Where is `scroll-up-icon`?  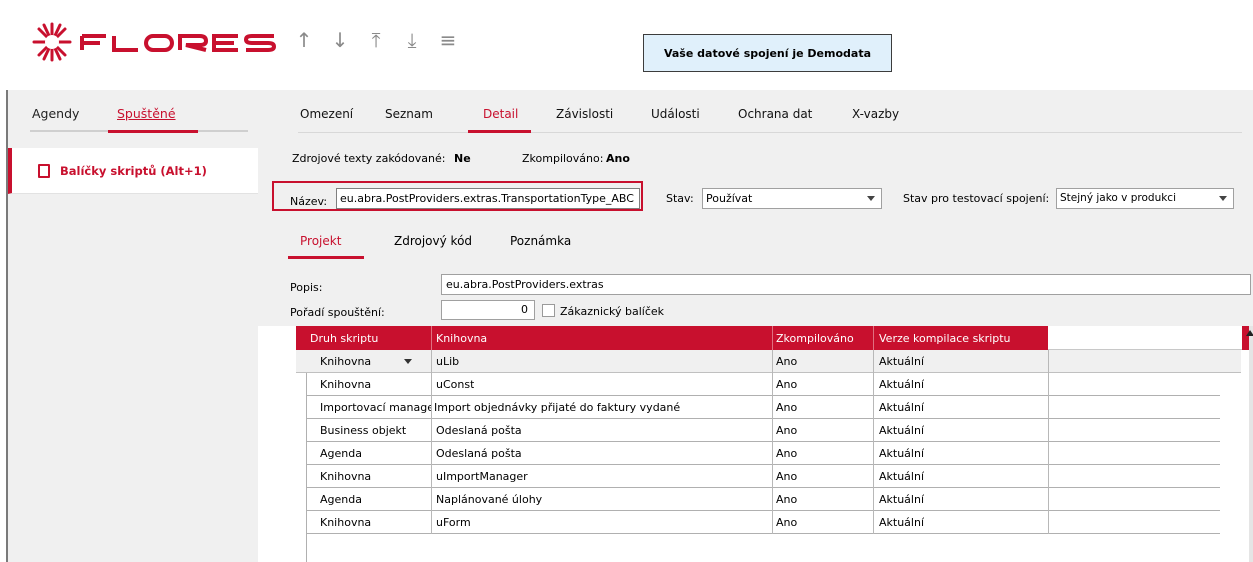
scroll-up-icon is located at coordinates (1249, 333).